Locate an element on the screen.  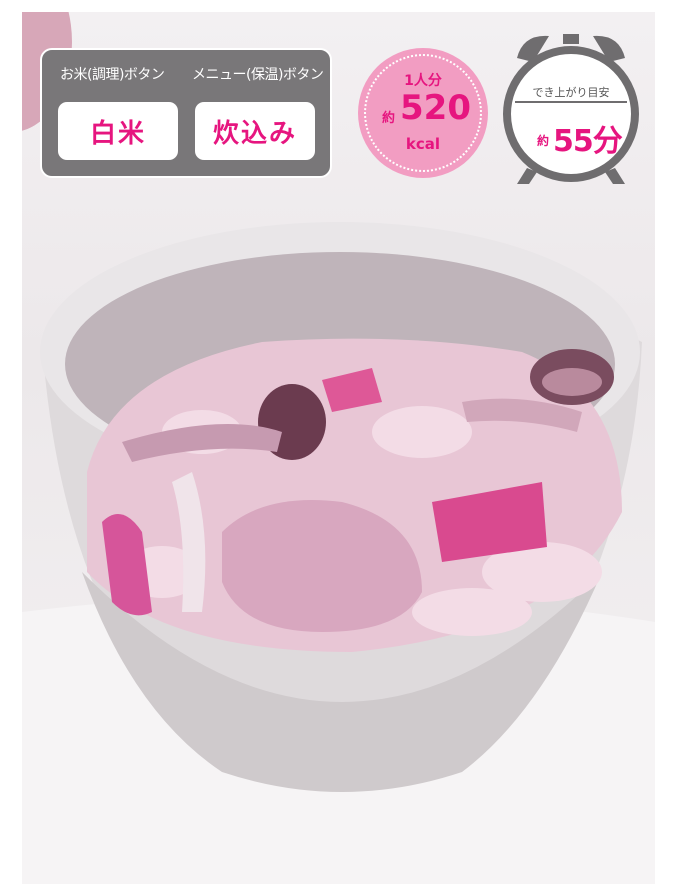
button-settings-panel: お米(調理)ボタン メニュー(保温)ボタン 白米 炊込み is located at coordinates (186, 113).